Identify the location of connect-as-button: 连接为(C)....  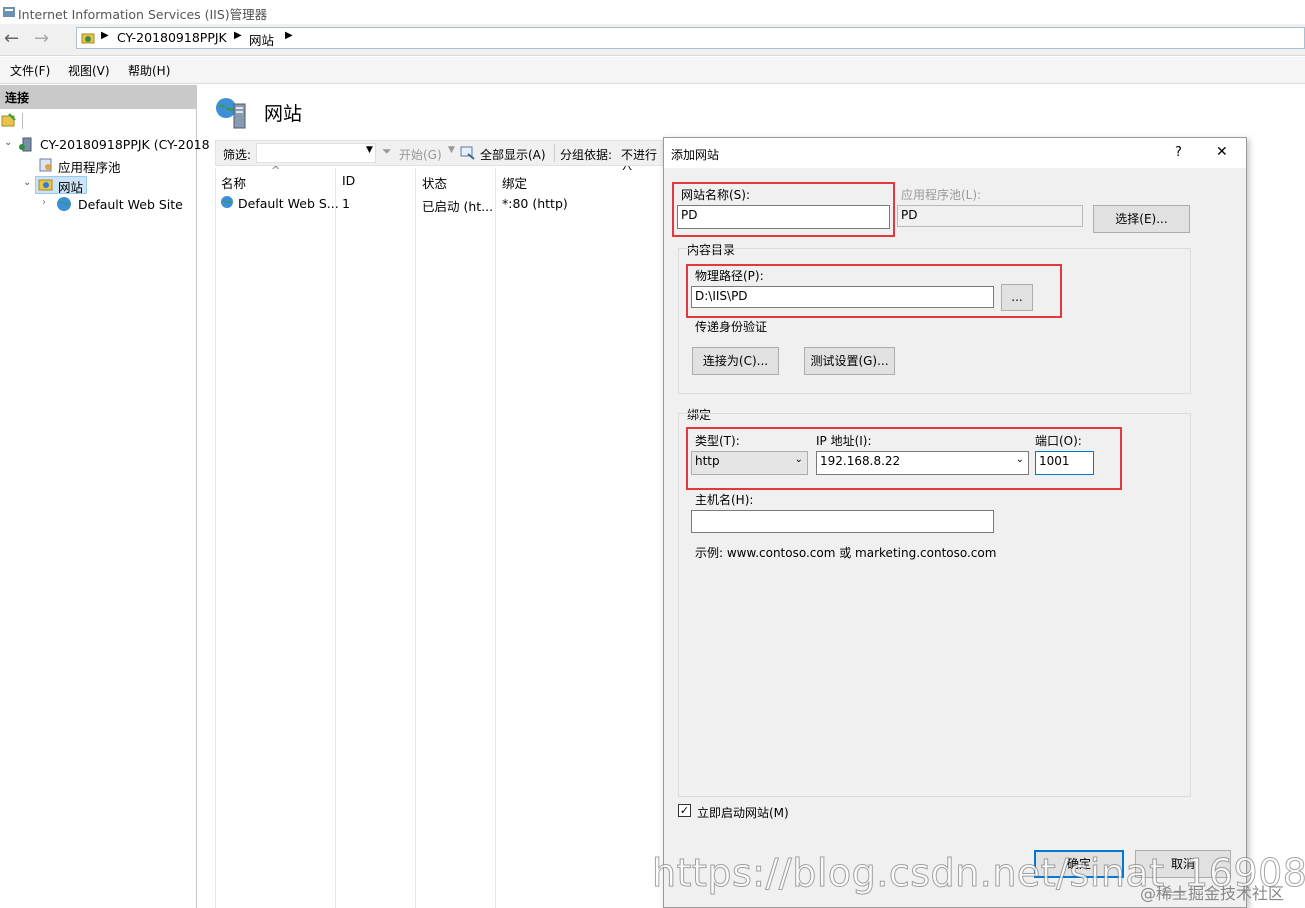
(735, 361).